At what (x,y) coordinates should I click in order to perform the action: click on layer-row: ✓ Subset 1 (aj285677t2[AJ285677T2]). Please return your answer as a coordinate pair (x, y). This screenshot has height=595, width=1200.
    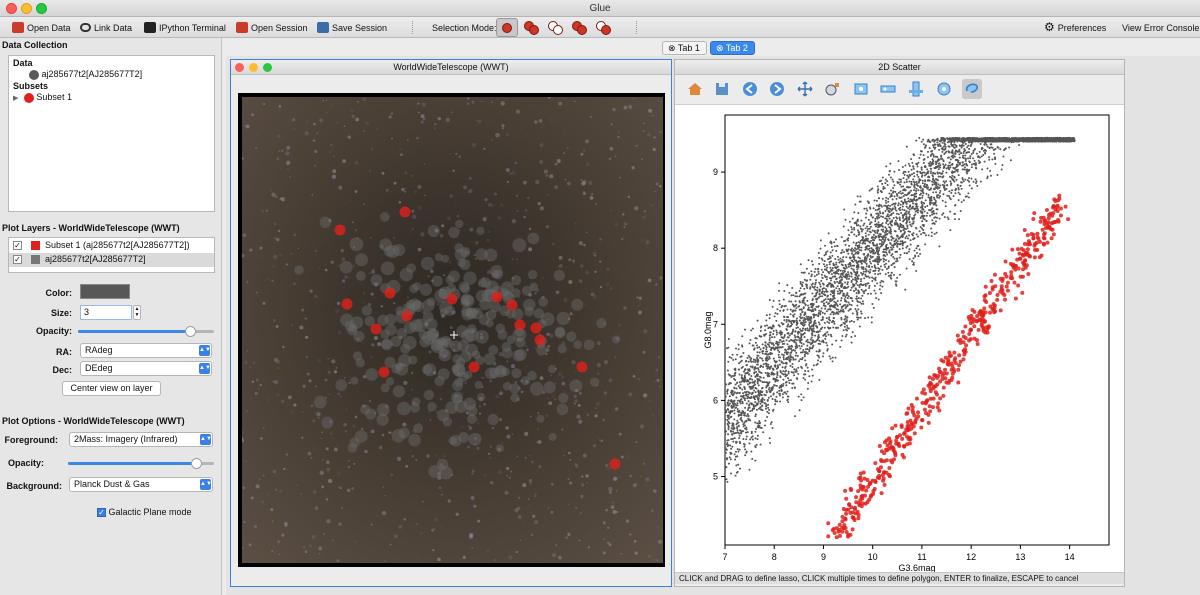
    Looking at the image, I should click on (111, 246).